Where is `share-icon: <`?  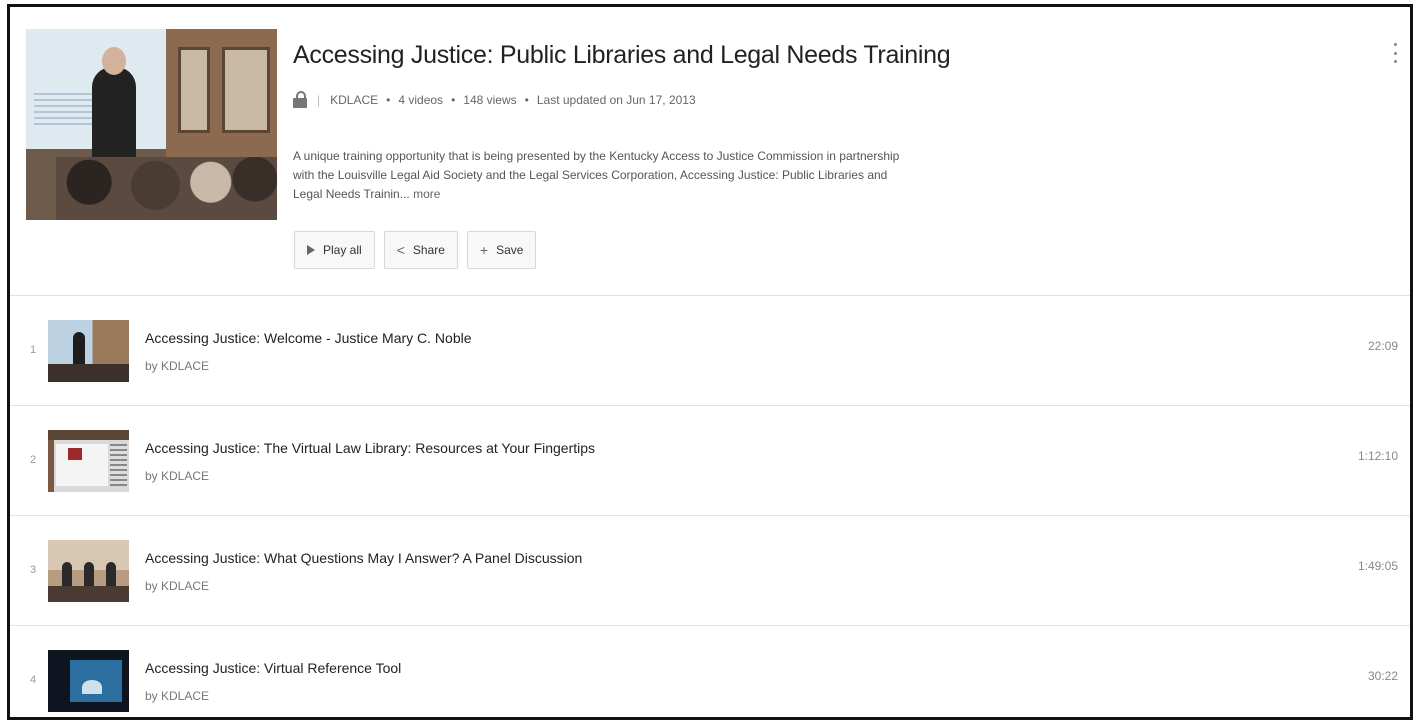
share-icon: < is located at coordinates (400, 250).